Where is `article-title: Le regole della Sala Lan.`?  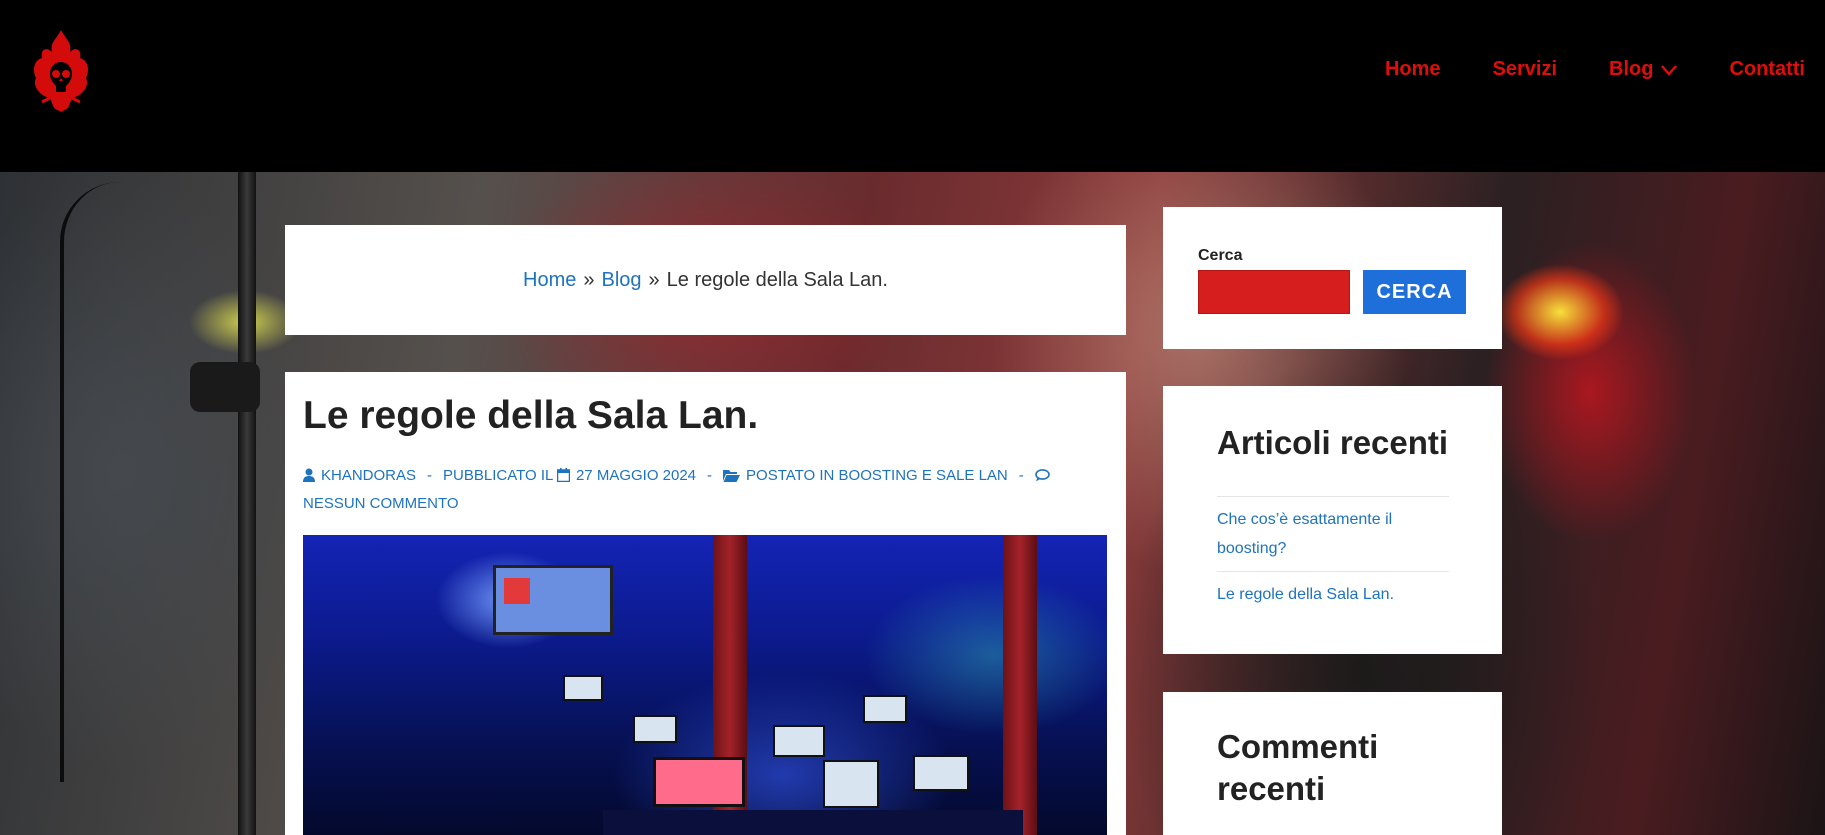
article-title: Le regole della Sala Lan. is located at coordinates (531, 415).